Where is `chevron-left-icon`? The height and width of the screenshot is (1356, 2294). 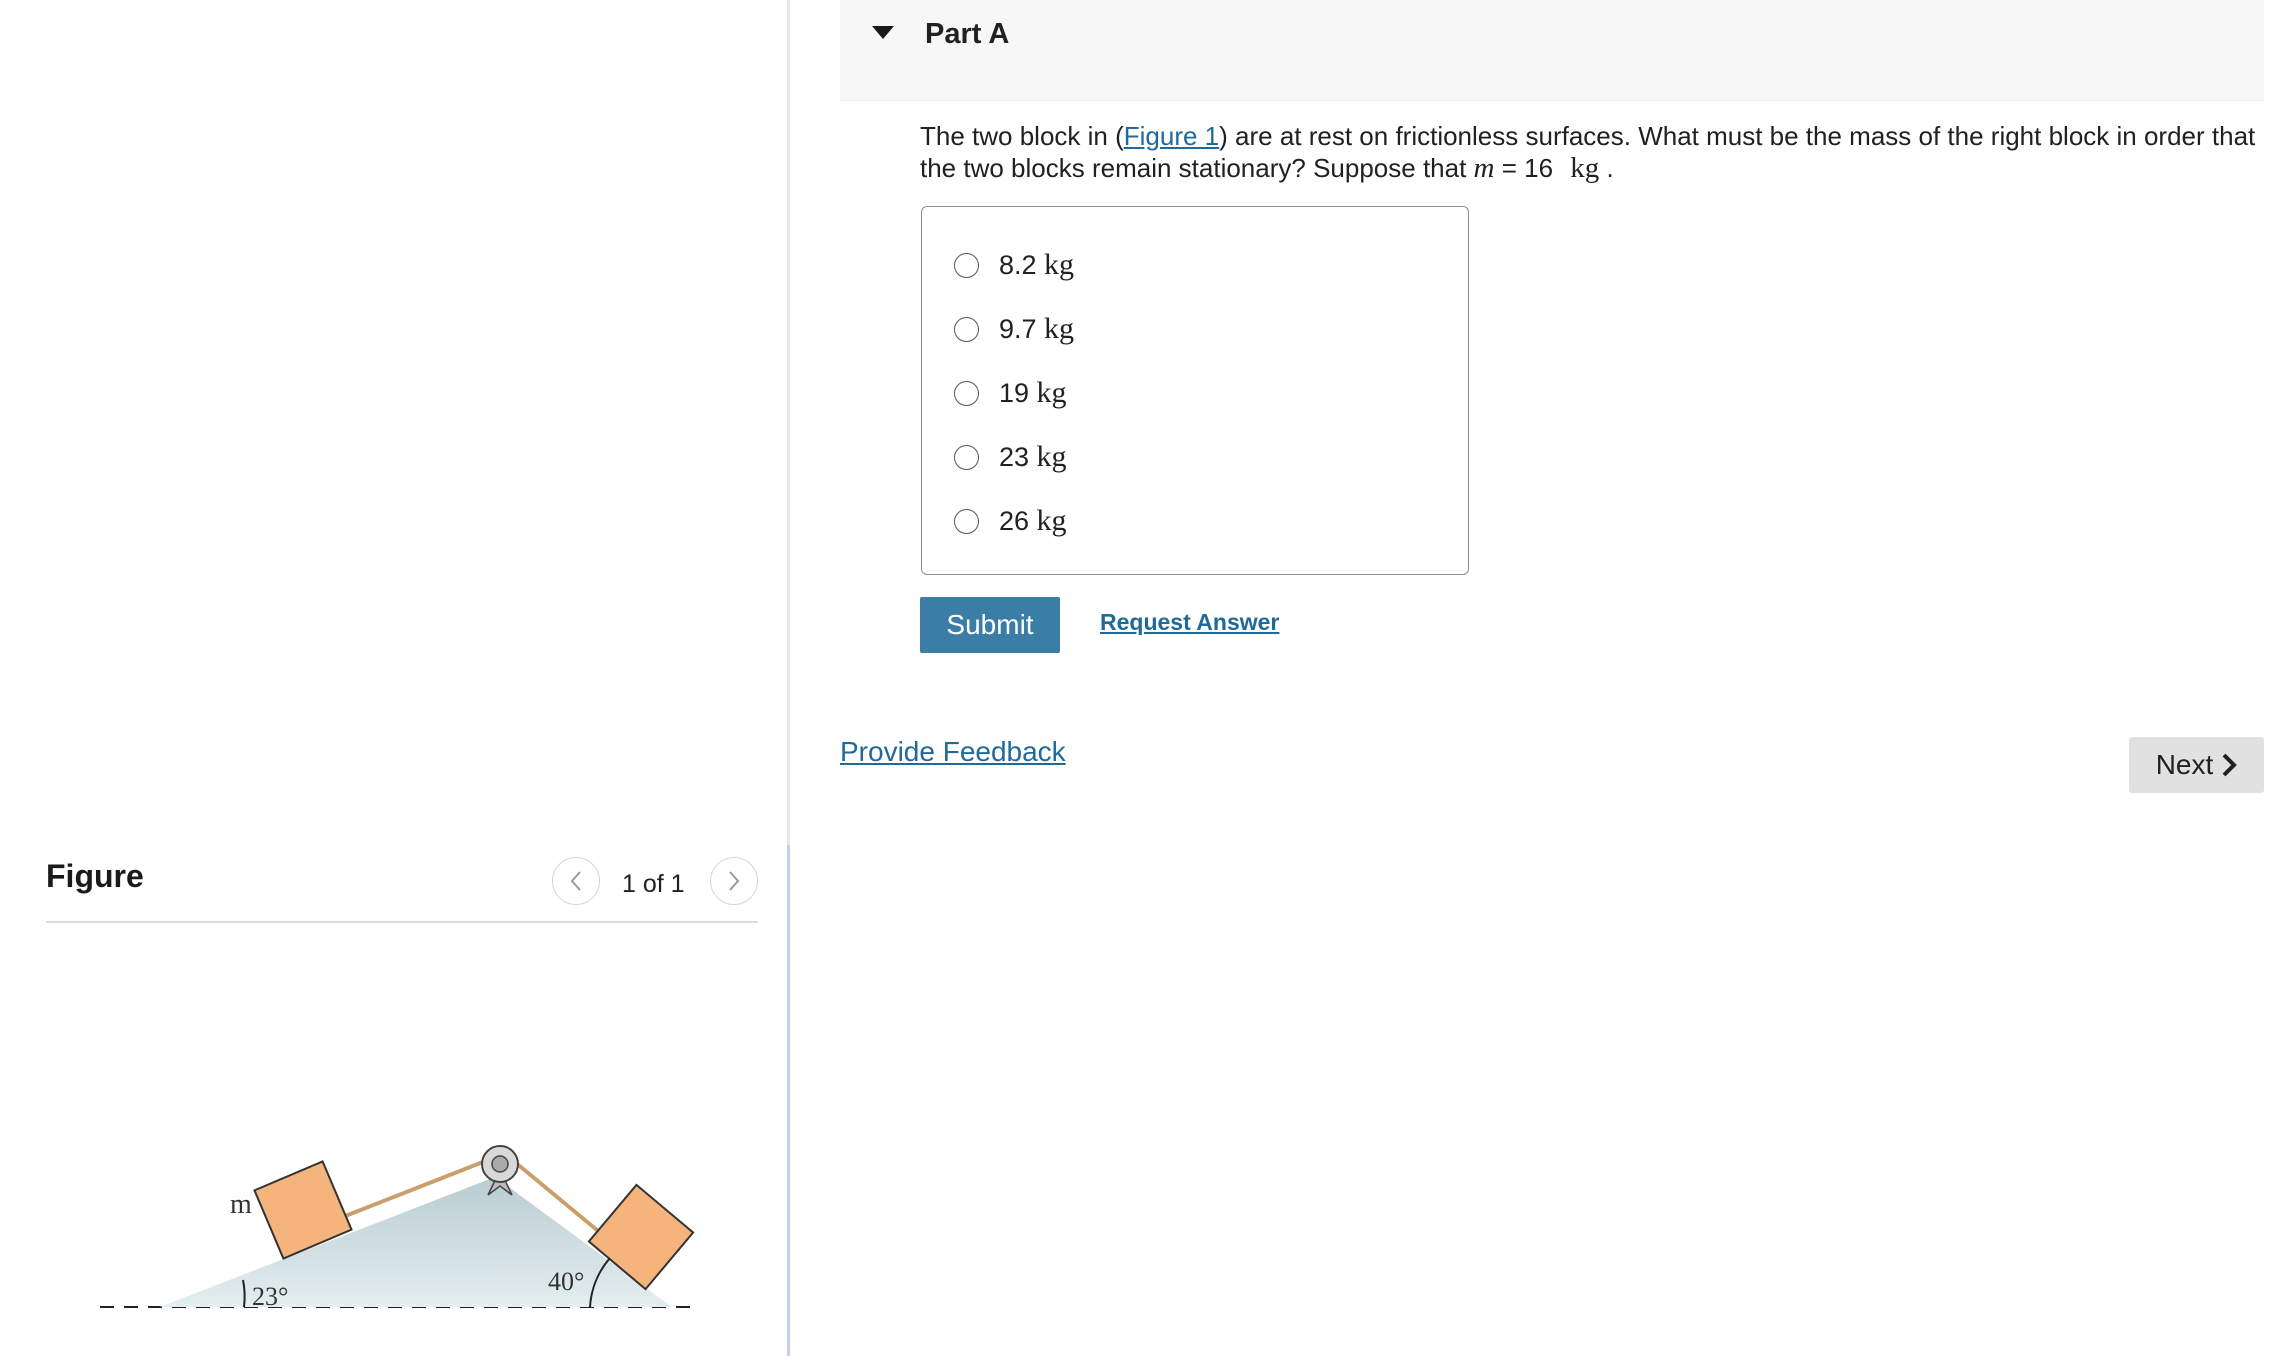
chevron-left-icon is located at coordinates (575, 881).